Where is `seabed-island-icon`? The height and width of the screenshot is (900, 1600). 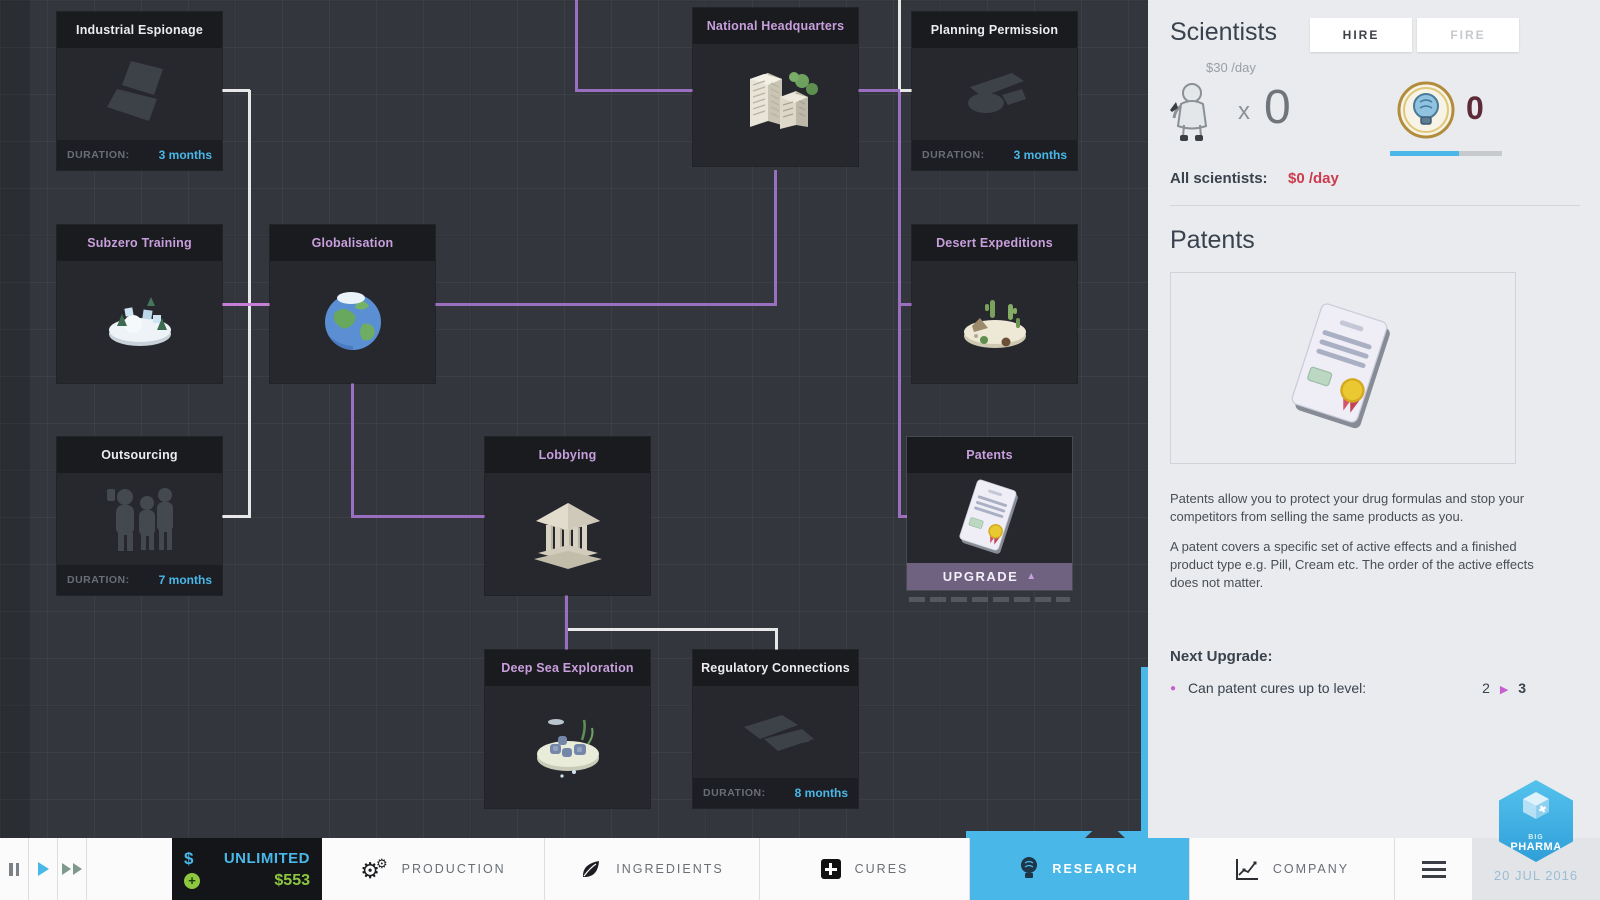
seabed-island-icon is located at coordinates (567, 747).